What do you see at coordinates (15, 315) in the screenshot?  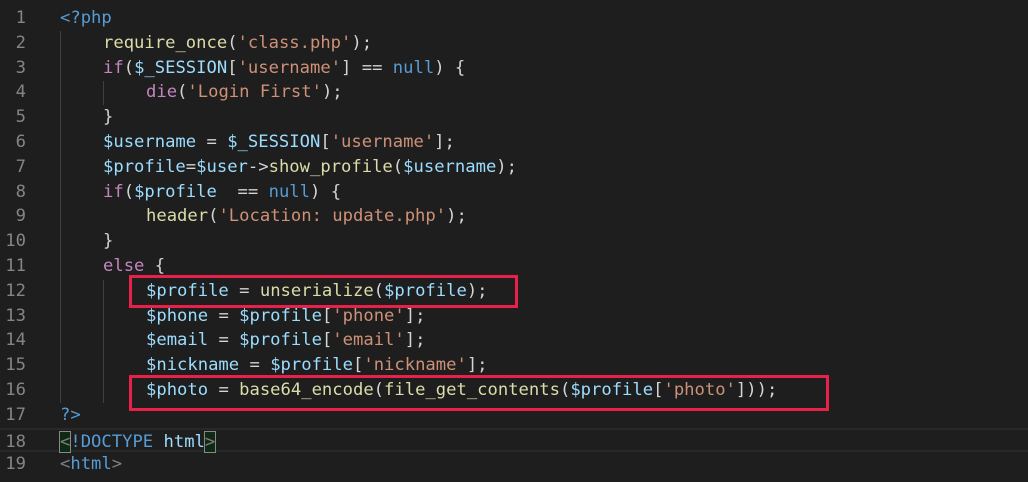 I see `line-number: 13` at bounding box center [15, 315].